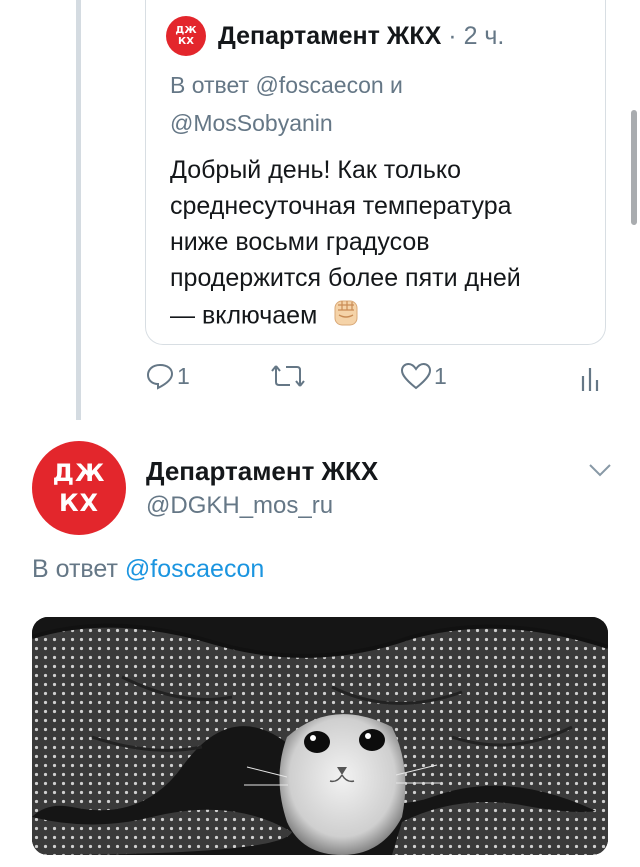  What do you see at coordinates (341, 206) in the screenshot?
I see `tweet-text-line: среднесуточная температура` at bounding box center [341, 206].